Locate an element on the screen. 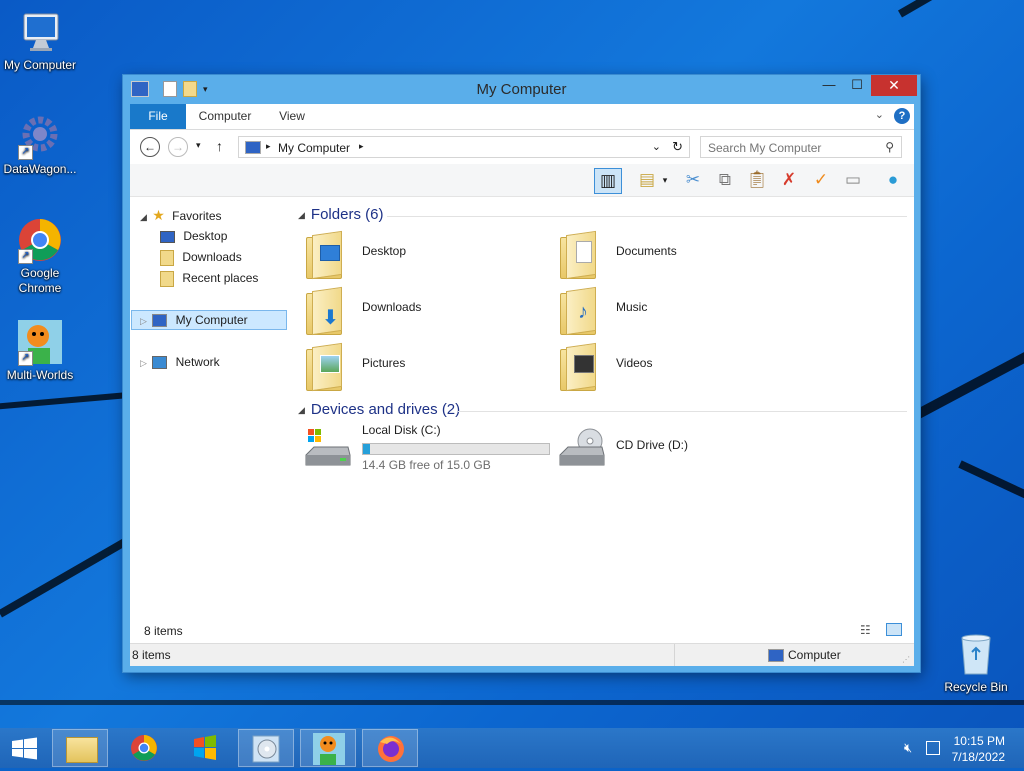 The image size is (1024, 771). search-icon: ⚲ is located at coordinates (889, 147).